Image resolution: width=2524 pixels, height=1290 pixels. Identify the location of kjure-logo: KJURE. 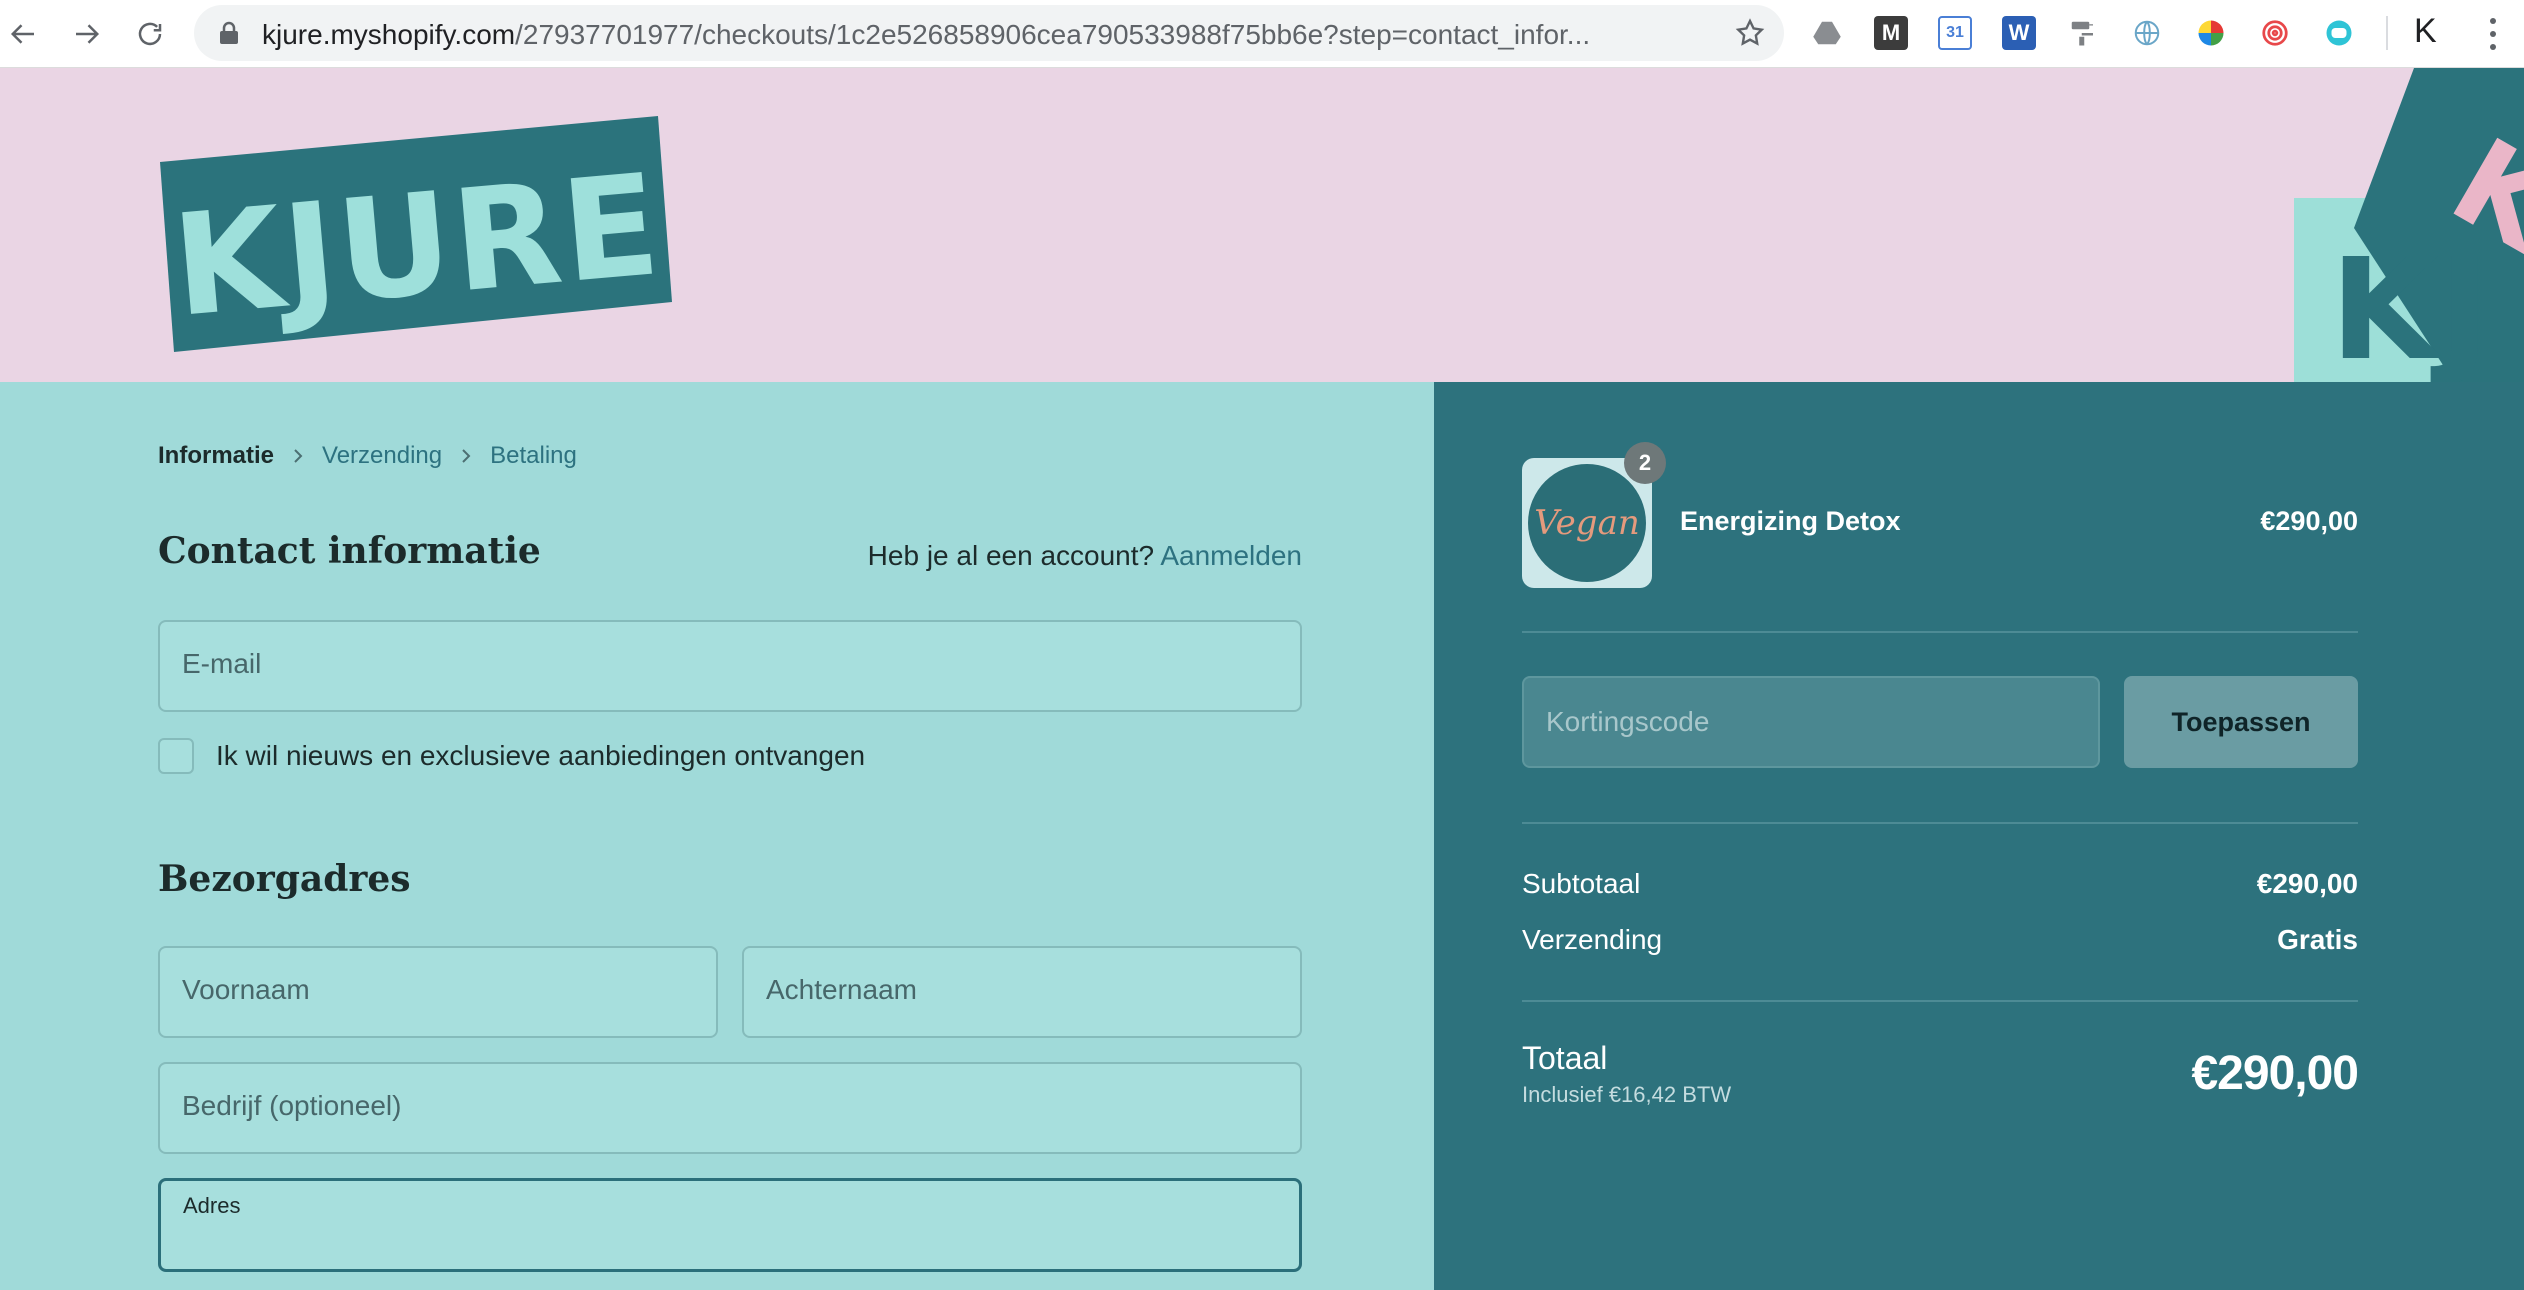
(416, 234).